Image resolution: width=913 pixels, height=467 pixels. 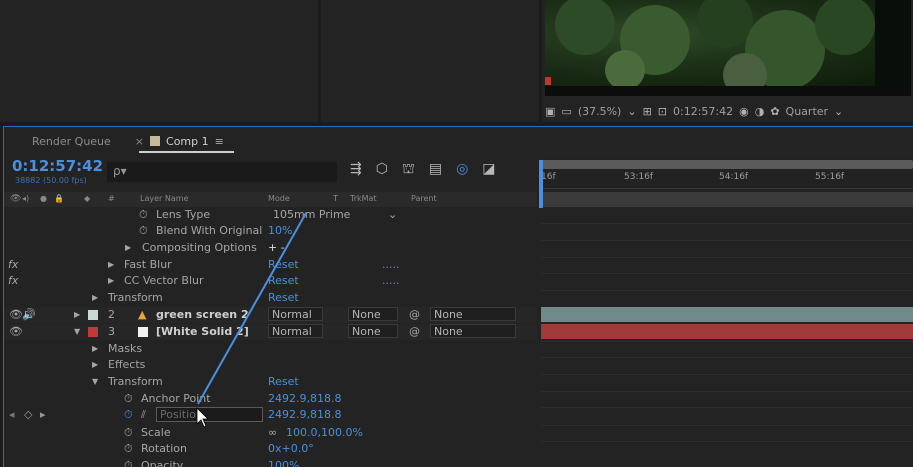 What do you see at coordinates (291, 448) in the screenshot?
I see `property-value: 0x+0.0°` at bounding box center [291, 448].